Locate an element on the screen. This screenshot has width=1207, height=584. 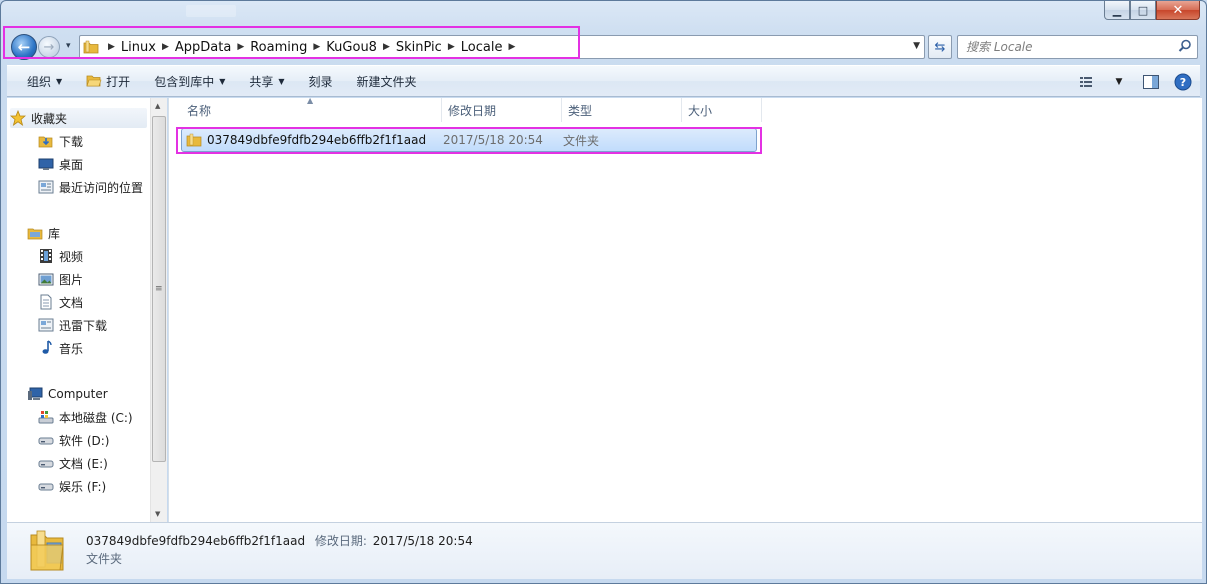
help-button: ? is located at coordinates (1183, 82).